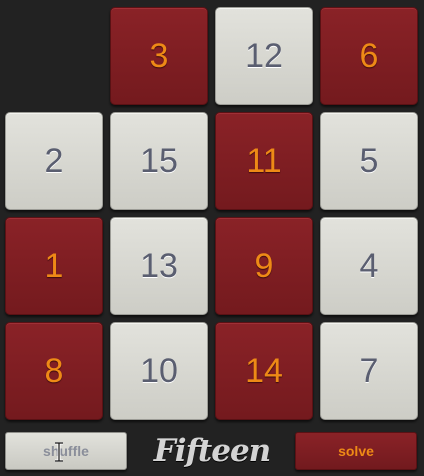 This screenshot has width=424, height=476. I want to click on tile: 4, so click(369, 266).